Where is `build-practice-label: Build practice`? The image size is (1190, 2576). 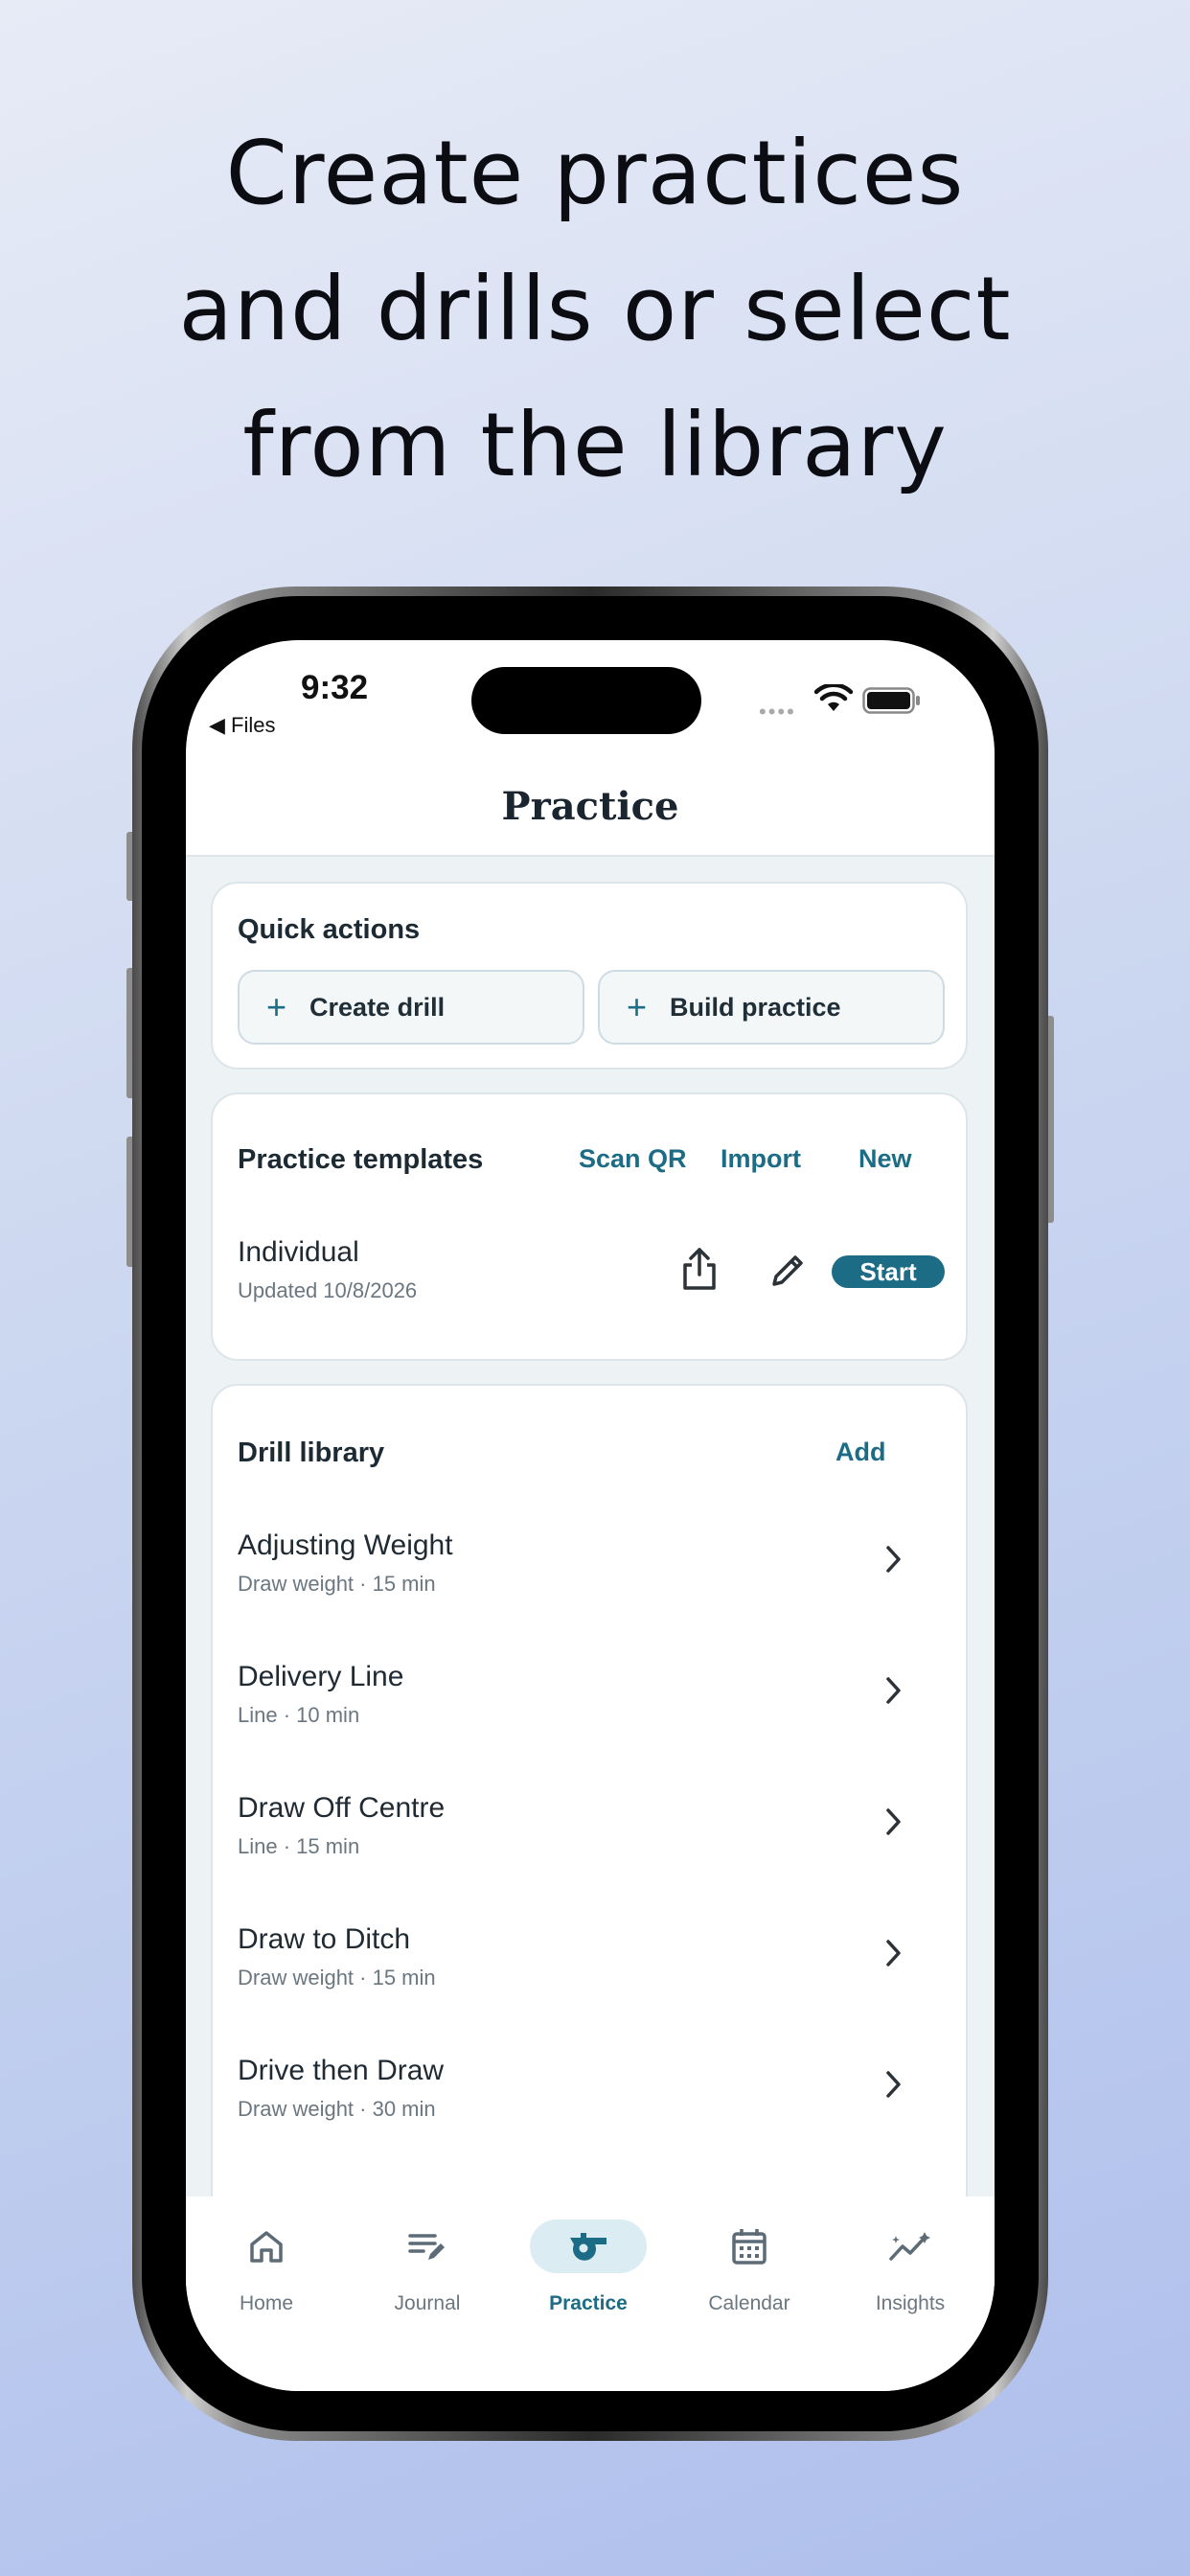 build-practice-label: Build practice is located at coordinates (756, 1007).